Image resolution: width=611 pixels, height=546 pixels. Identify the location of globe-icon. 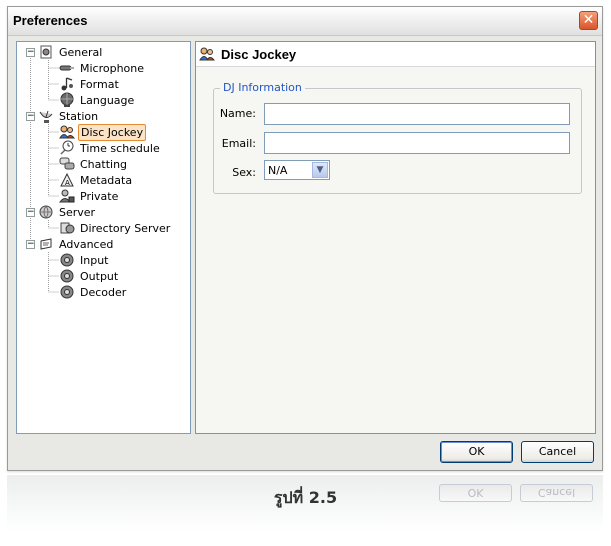
(67, 99).